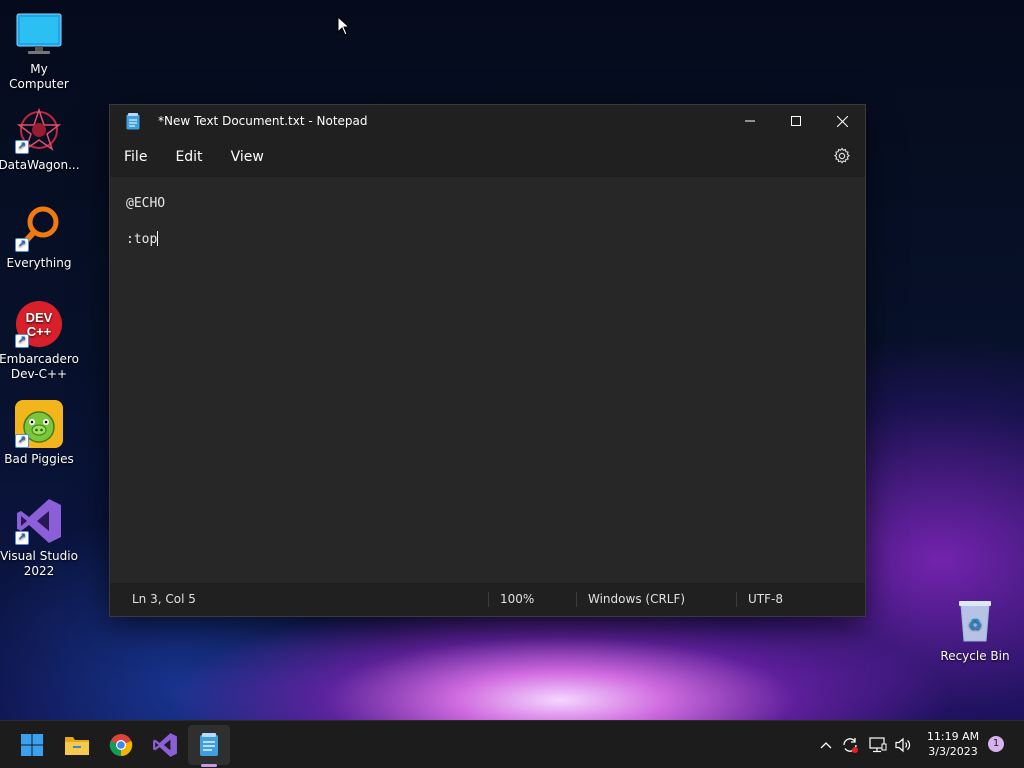 The height and width of the screenshot is (768, 1024). I want to click on file-explorer-icon, so click(77, 746).